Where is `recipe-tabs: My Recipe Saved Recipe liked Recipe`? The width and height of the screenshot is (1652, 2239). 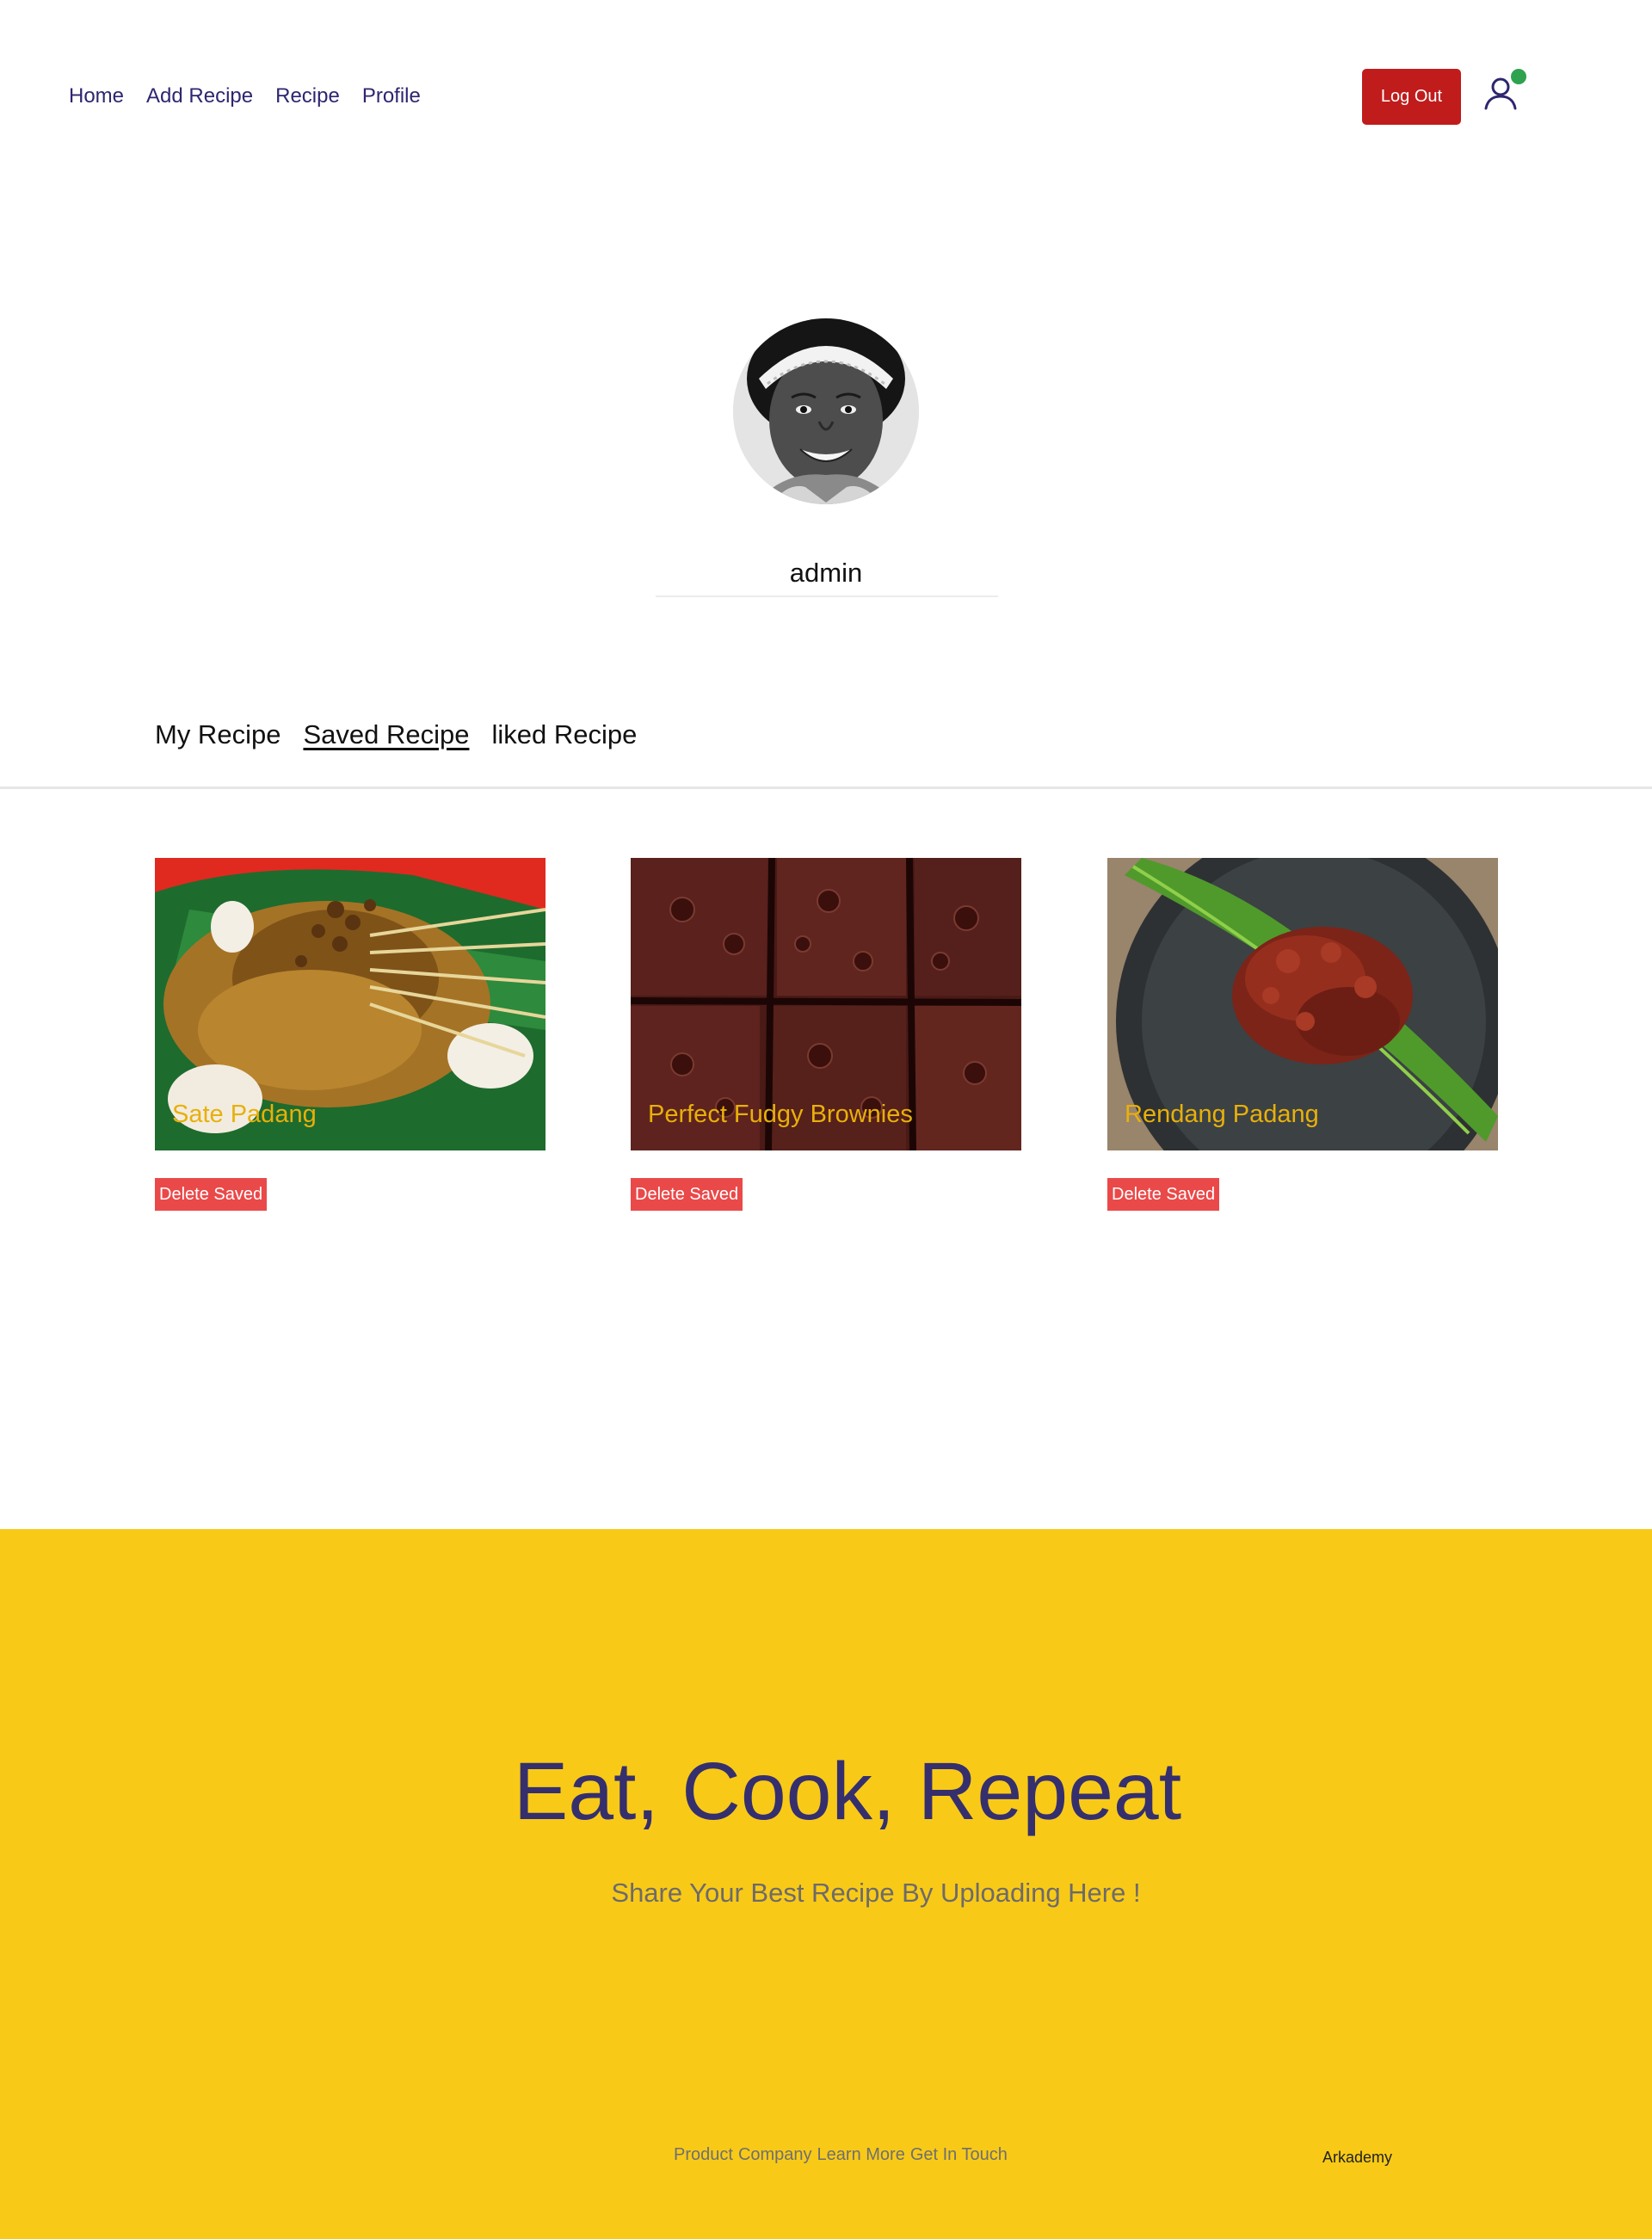 recipe-tabs: My Recipe Saved Recipe liked Recipe is located at coordinates (396, 735).